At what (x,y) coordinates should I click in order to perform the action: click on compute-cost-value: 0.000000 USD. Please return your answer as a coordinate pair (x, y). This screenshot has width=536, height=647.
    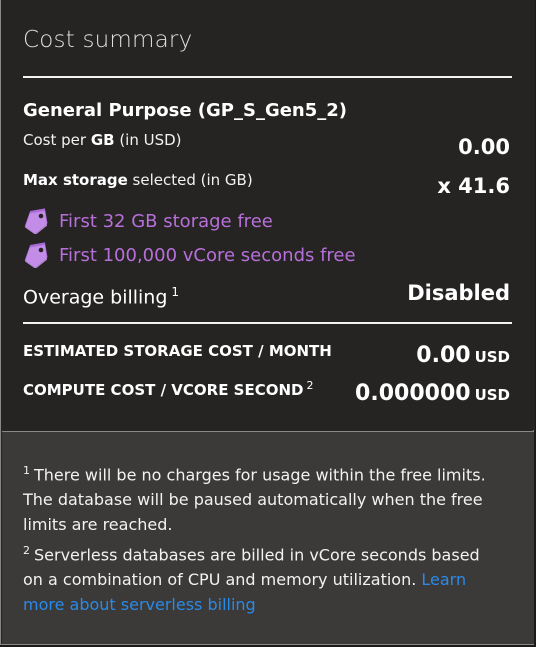
    Looking at the image, I should click on (432, 393).